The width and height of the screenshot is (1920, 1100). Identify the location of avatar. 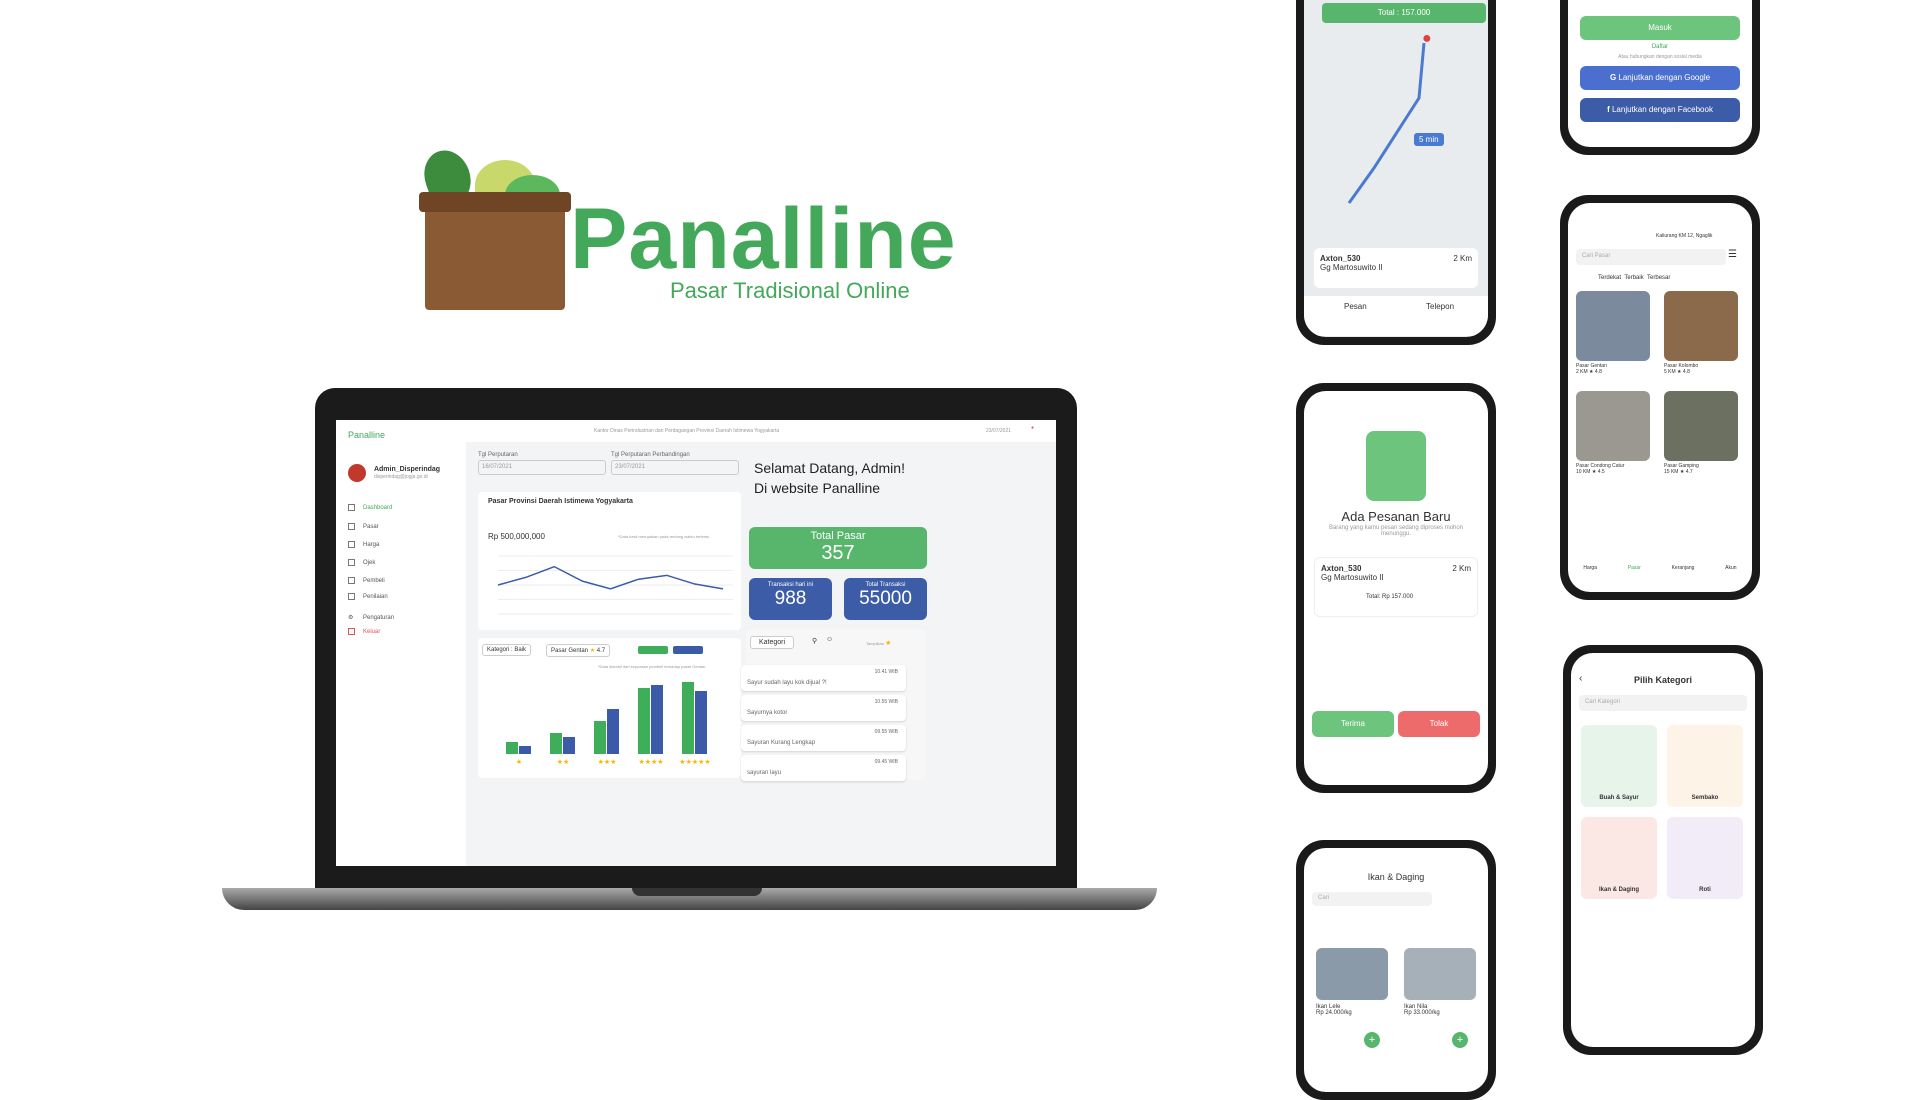
(357, 473).